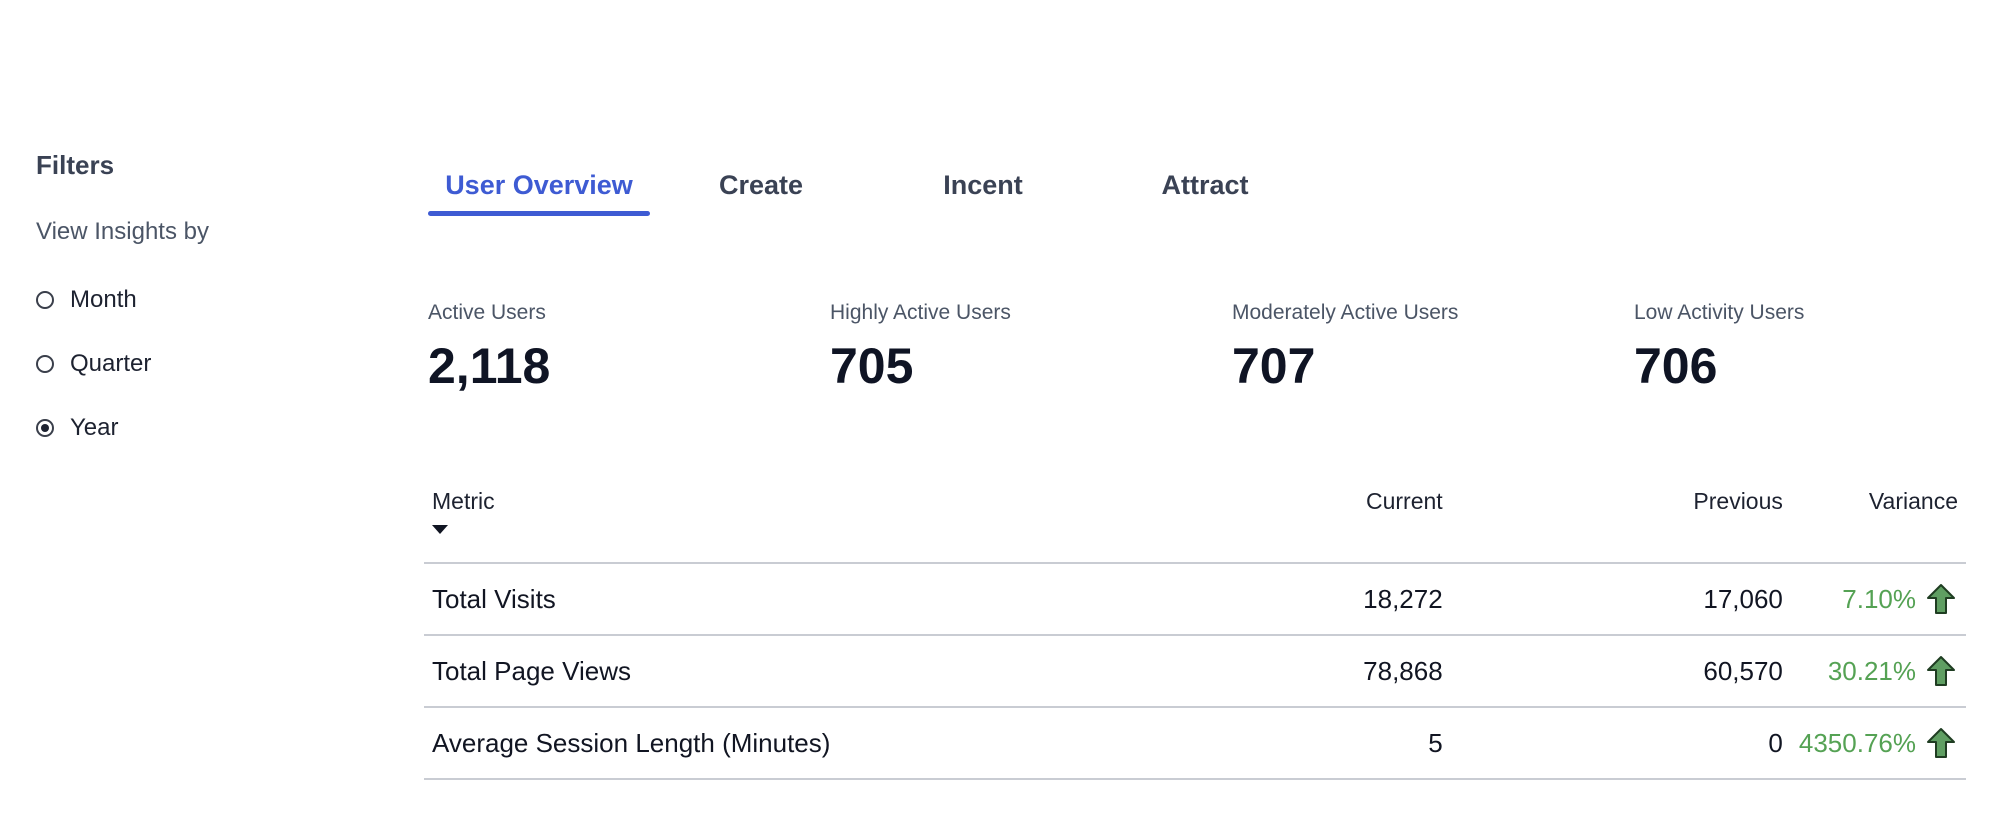 This screenshot has height=834, width=2000. Describe the element at coordinates (45, 364) in the screenshot. I see `radio-quarter-circle` at that location.